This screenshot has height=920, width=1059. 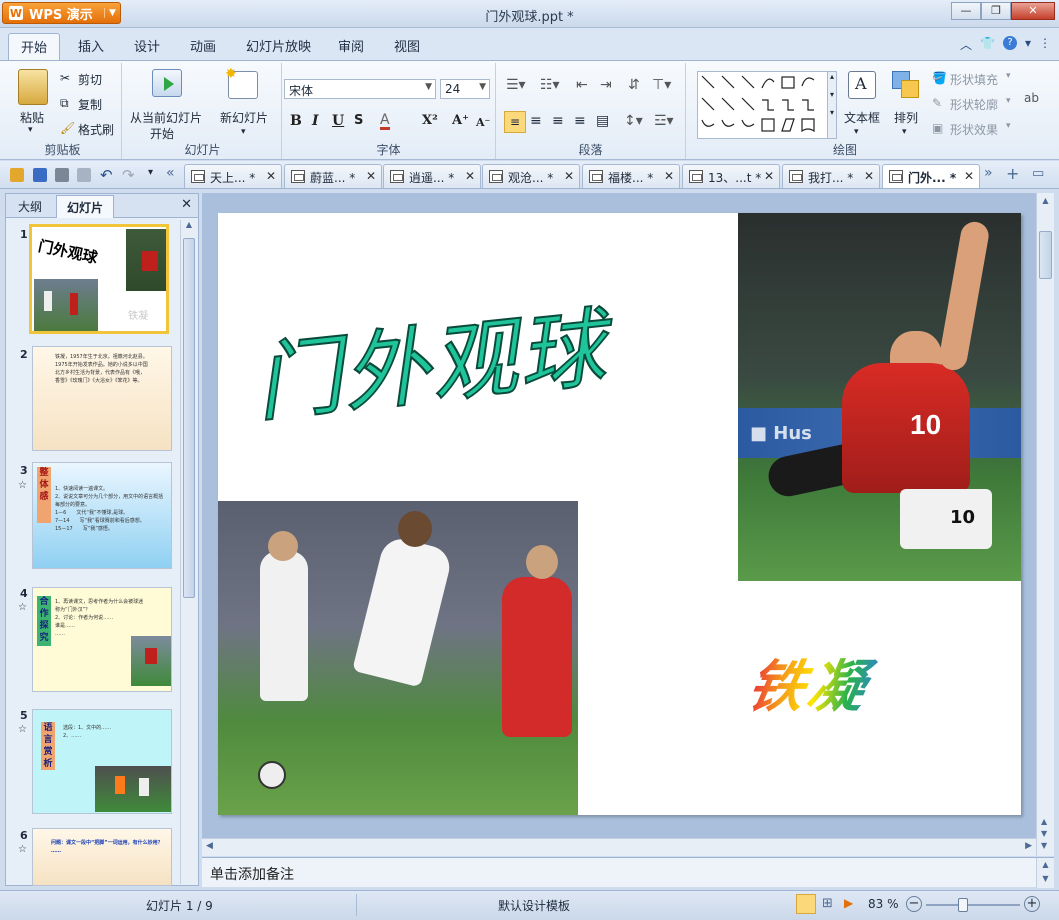 What do you see at coordinates (468, 365) in the screenshot?
I see `slide-title-wordart: 门外观球` at bounding box center [468, 365].